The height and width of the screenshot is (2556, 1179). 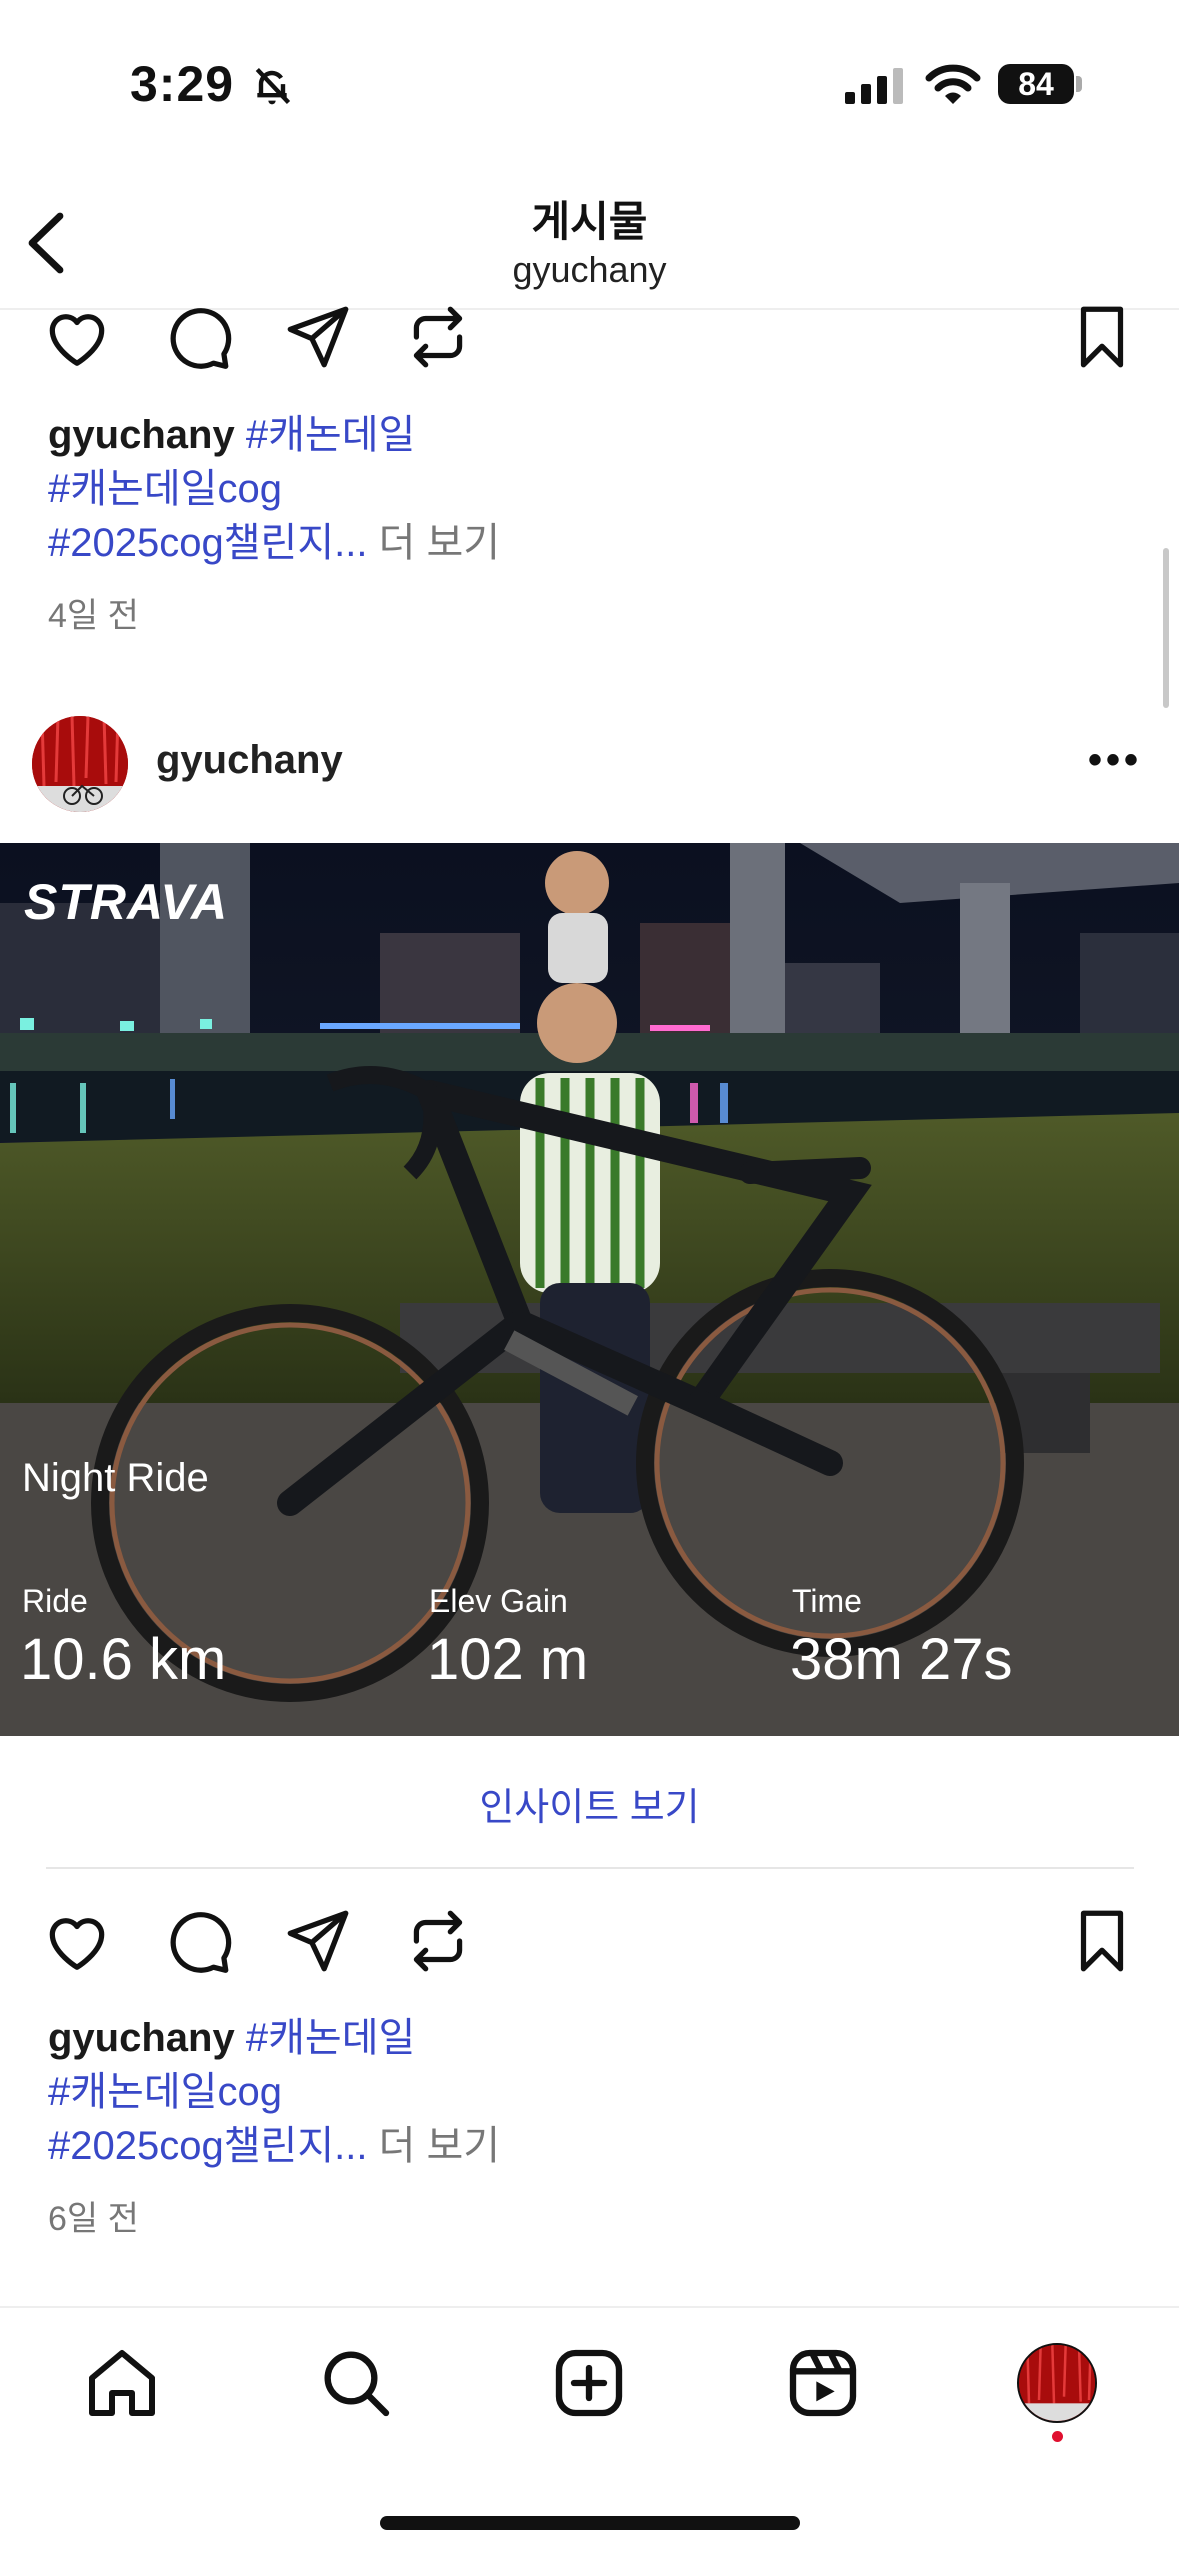 What do you see at coordinates (80, 764) in the screenshot?
I see `avatar` at bounding box center [80, 764].